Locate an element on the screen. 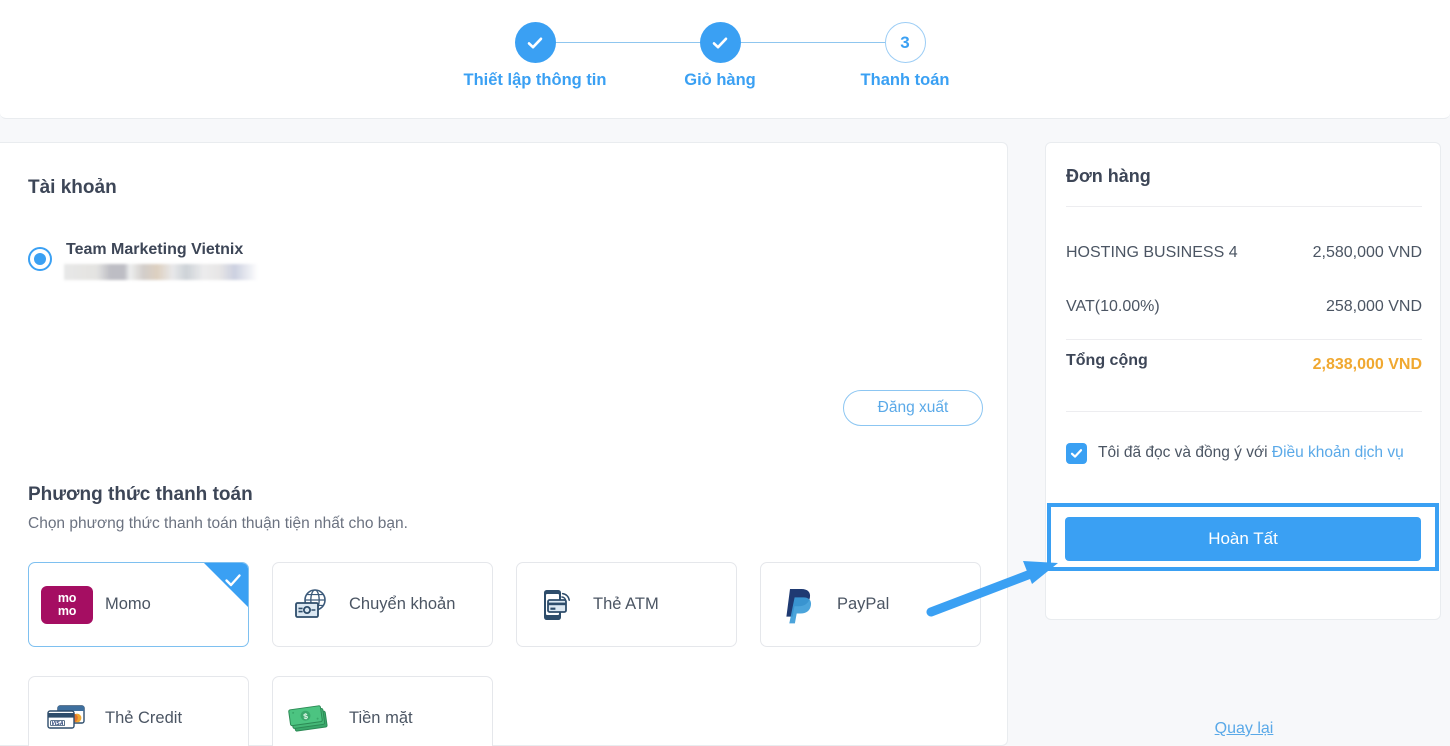 The width and height of the screenshot is (1450, 746). order-line-vat: VAT(10.00%) 258,000 VND is located at coordinates (1244, 307).